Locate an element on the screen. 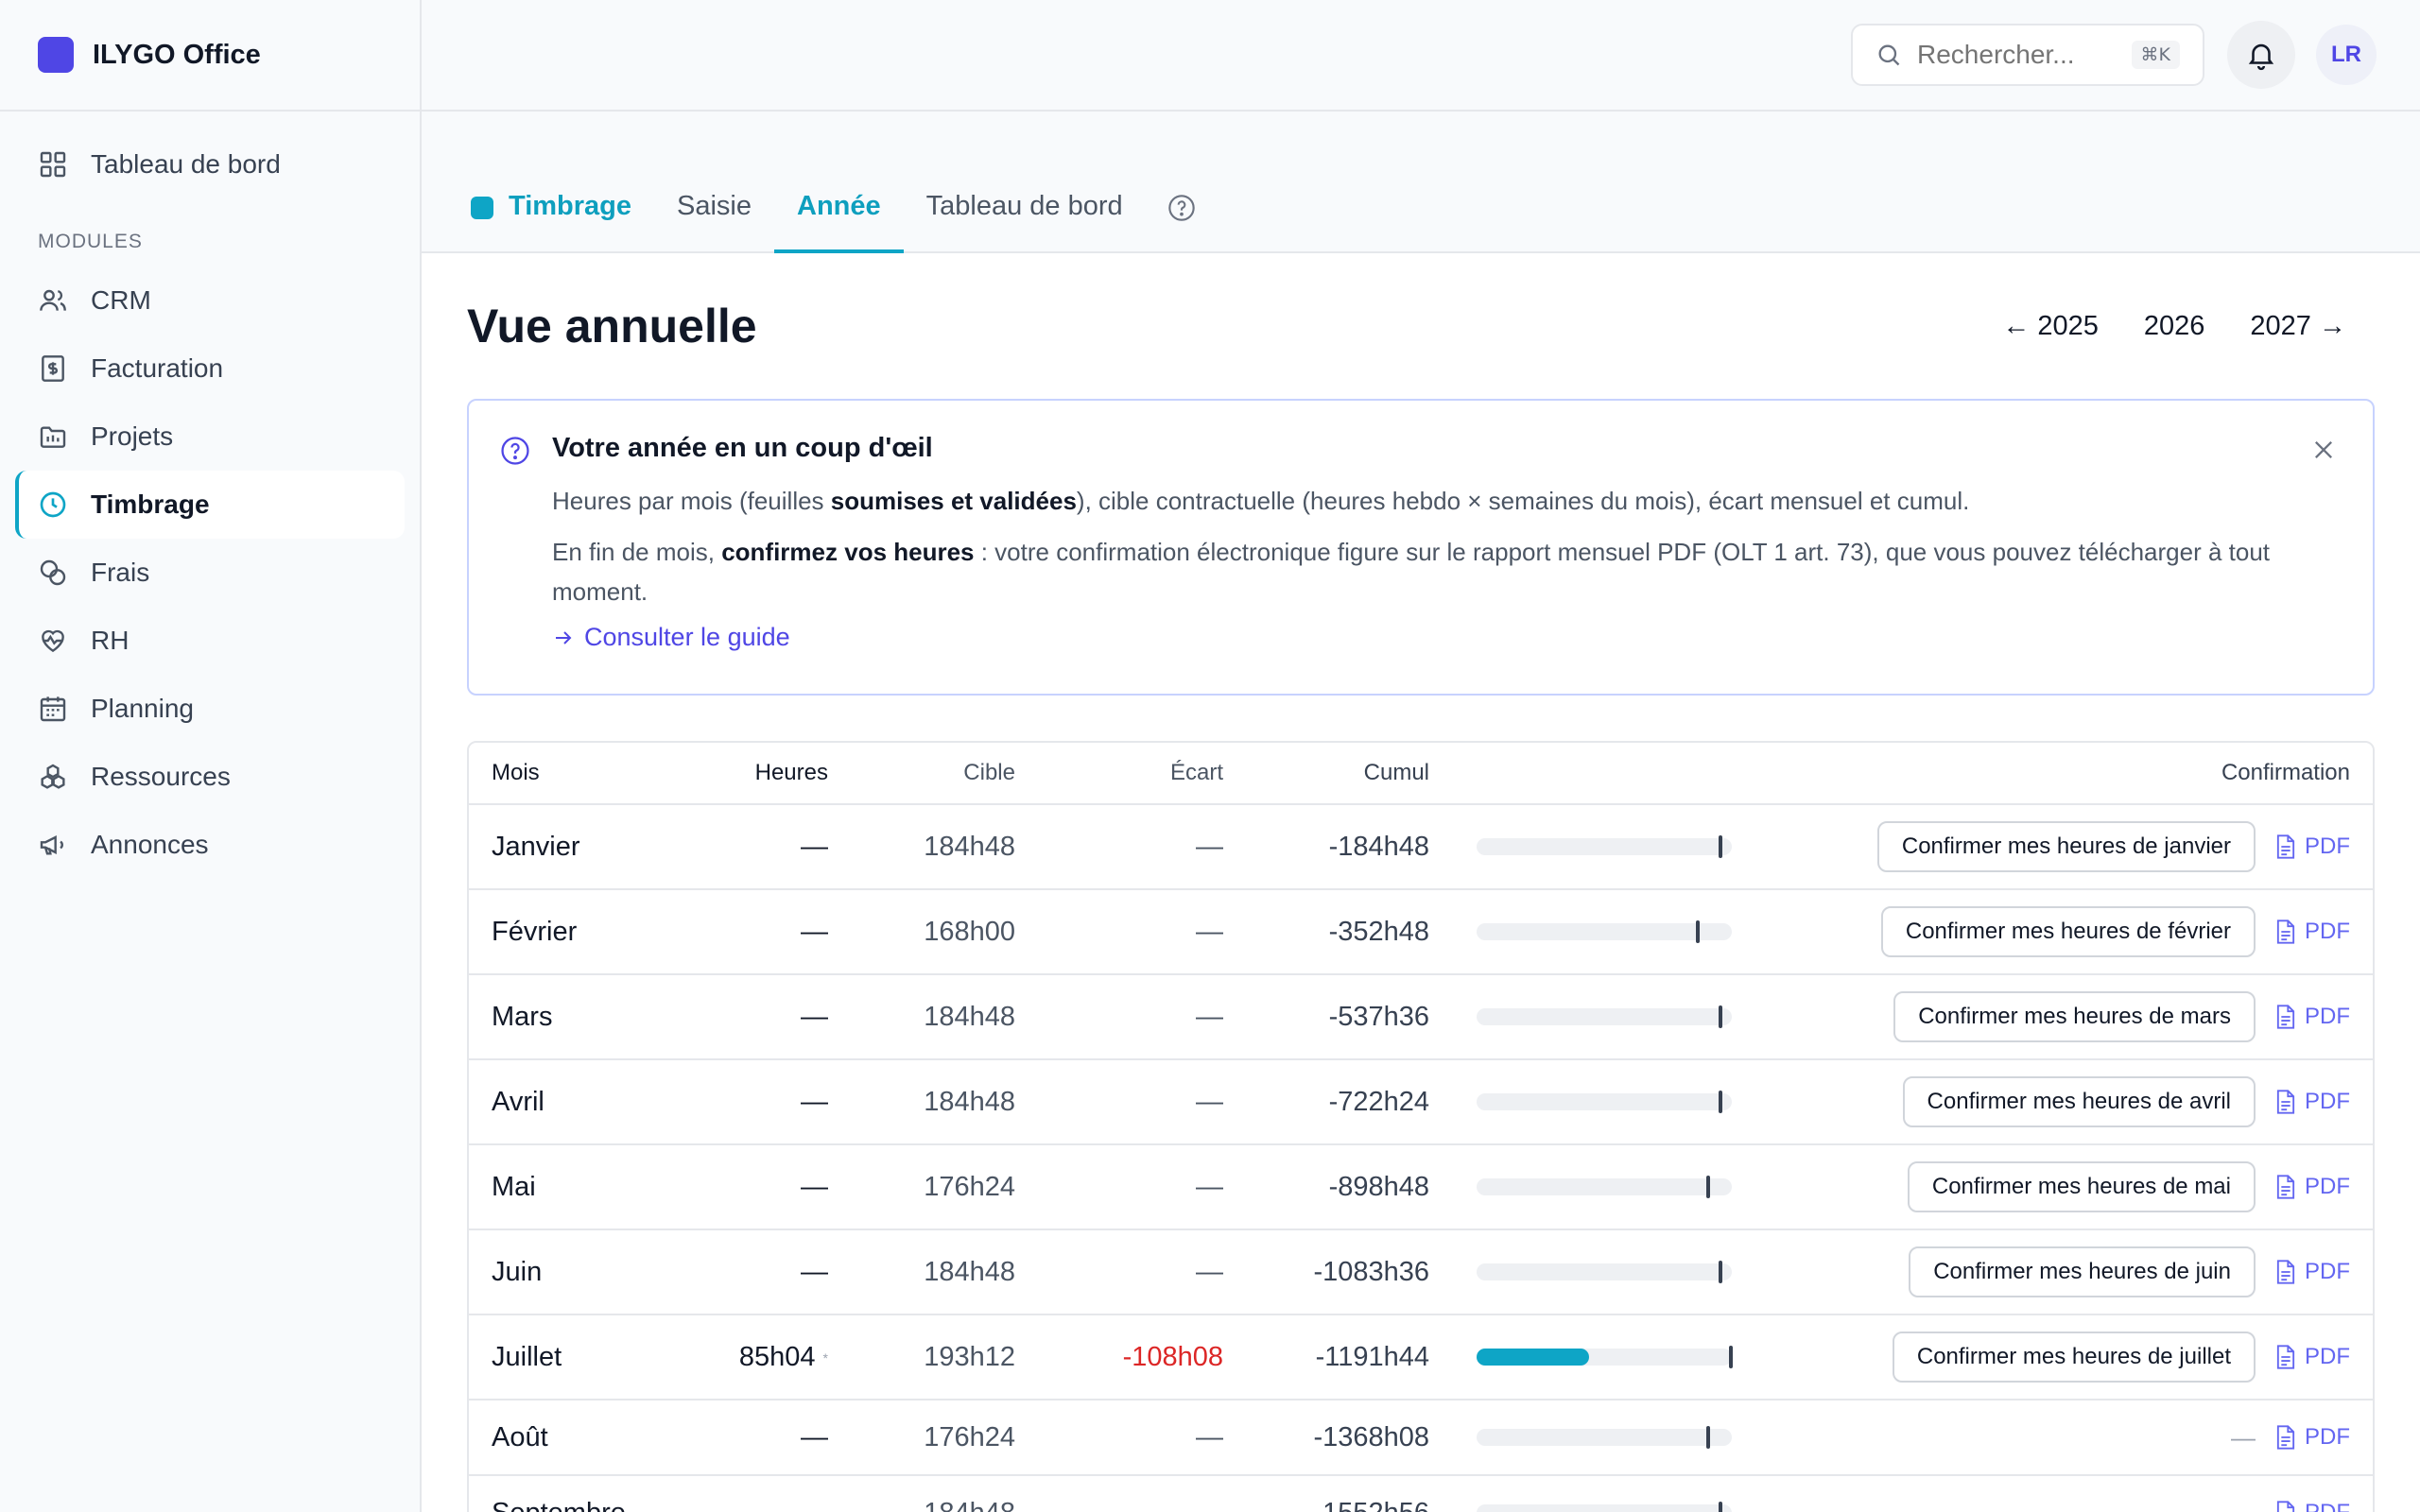  cell-mois: Juillet is located at coordinates (527, 1356).